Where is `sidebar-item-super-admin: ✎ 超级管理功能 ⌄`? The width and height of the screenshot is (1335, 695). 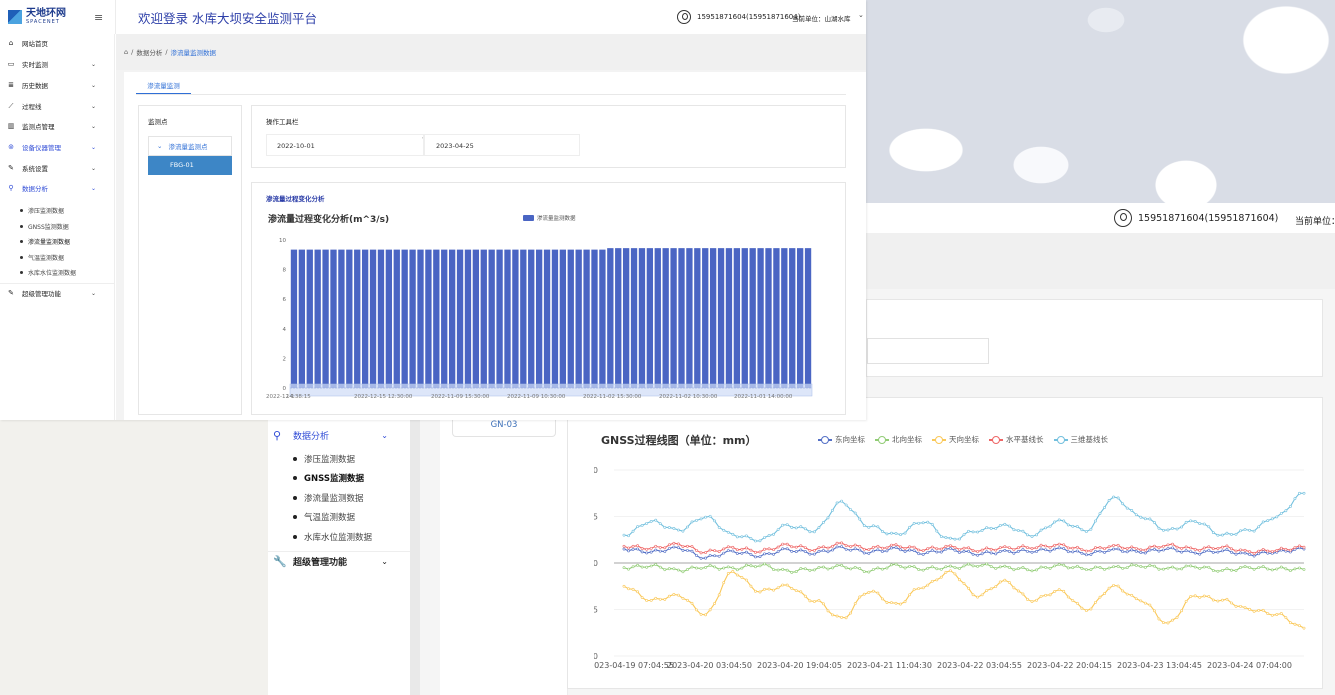 sidebar-item-super-admin: ✎ 超级管理功能 ⌄ is located at coordinates (57, 293).